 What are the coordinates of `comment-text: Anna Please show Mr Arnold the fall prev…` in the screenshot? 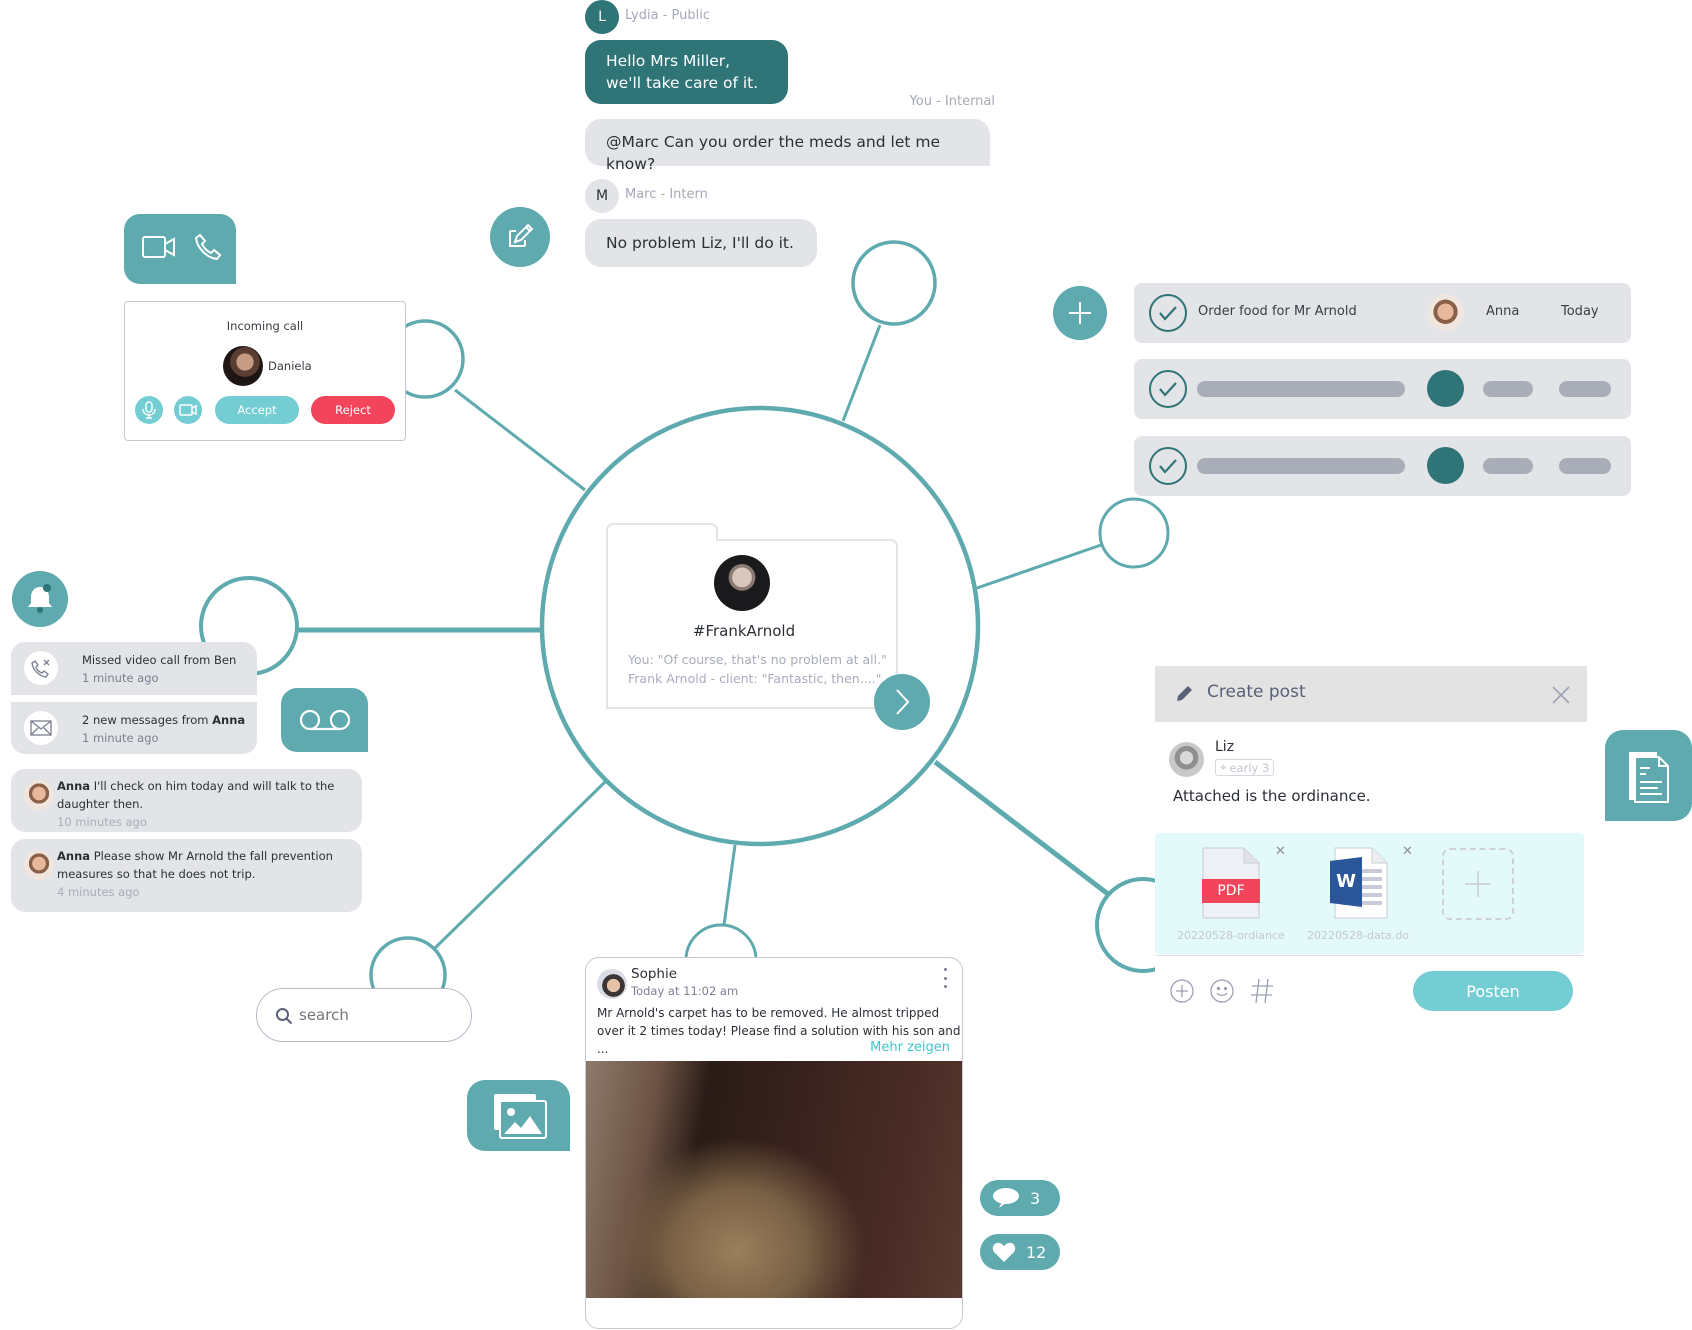 It's located at (199, 874).